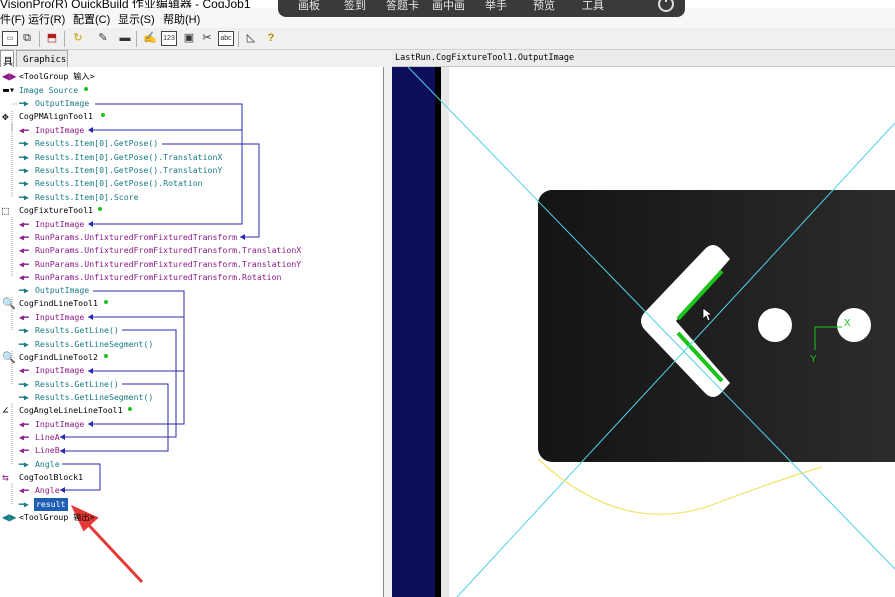 The height and width of the screenshot is (597, 895). Describe the element at coordinates (12, 19) in the screenshot. I see `menu-file: 件(F)` at that location.